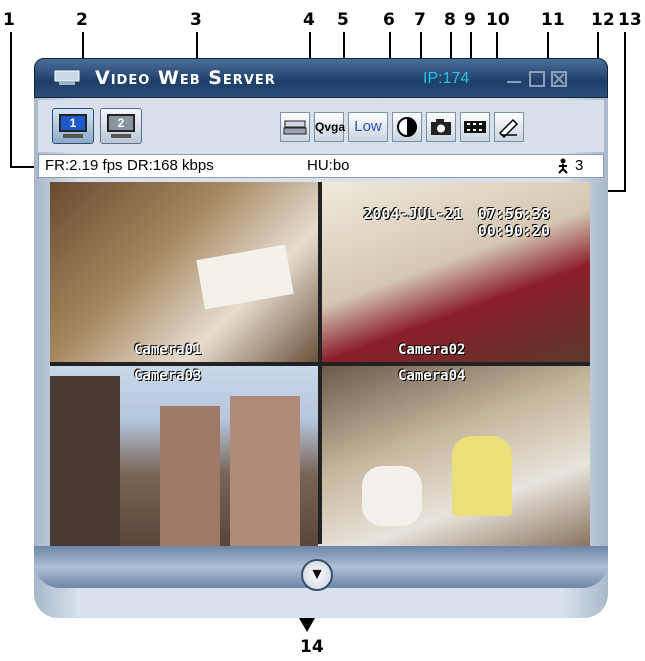 This screenshot has width=645, height=661. Describe the element at coordinates (321, 78) in the screenshot. I see `title-bar: Video Web Server IP:174` at that location.